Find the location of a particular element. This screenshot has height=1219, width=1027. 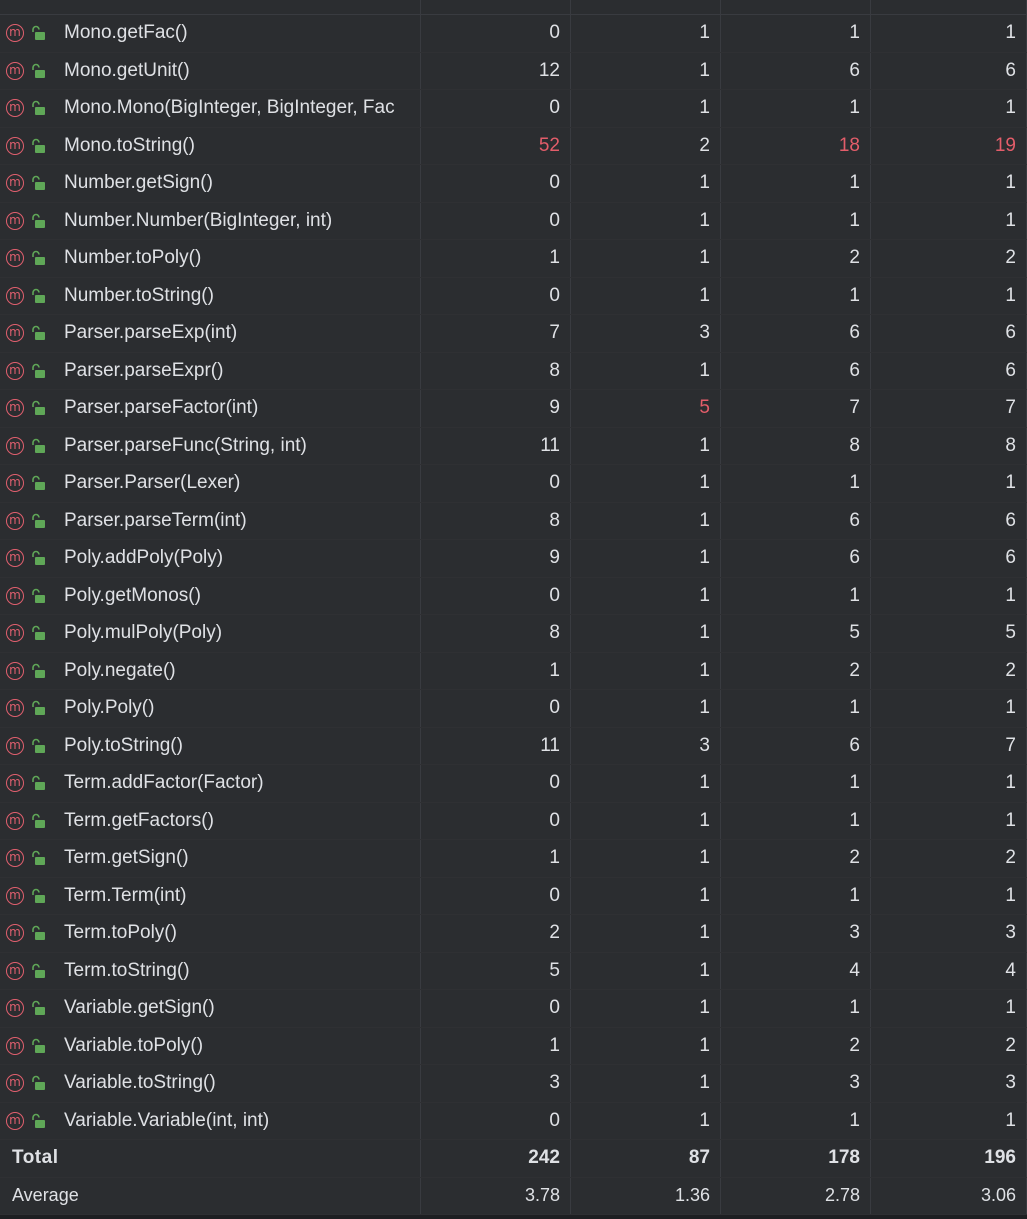

header-cell-method is located at coordinates (210, 7).